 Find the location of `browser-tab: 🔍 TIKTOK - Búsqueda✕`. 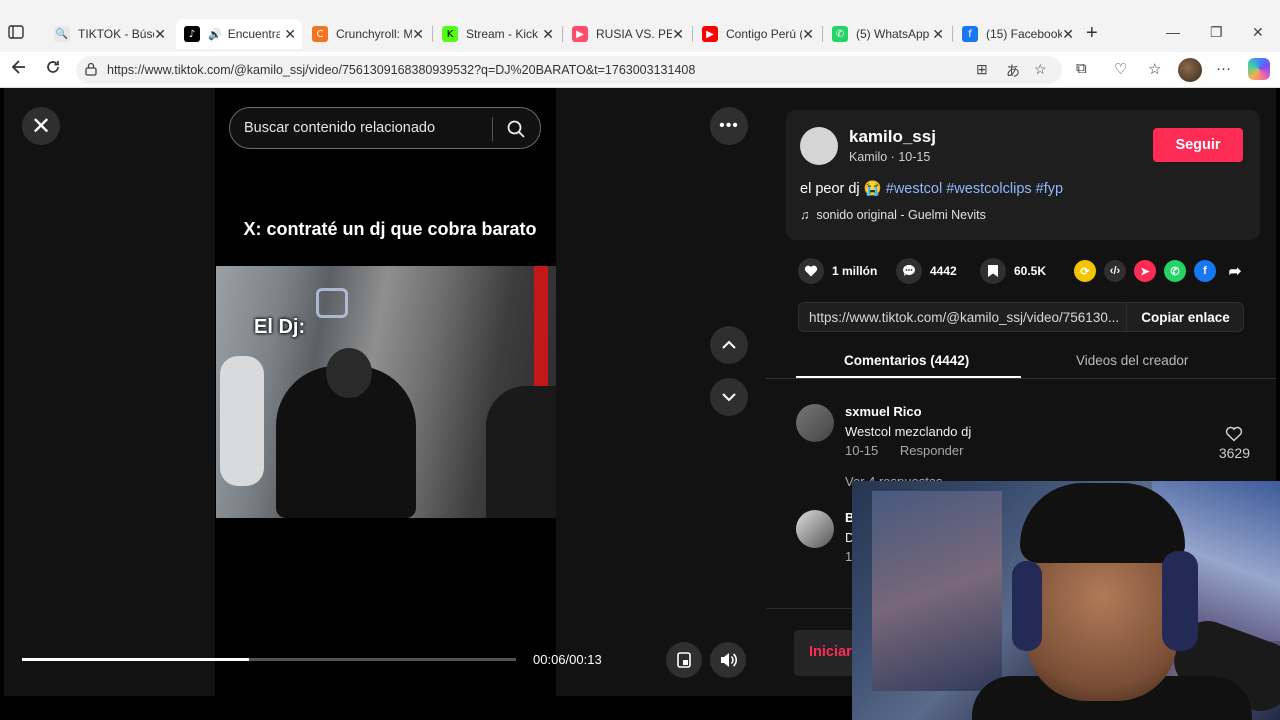

browser-tab: 🔍 TIKTOK - Búsqueda✕ is located at coordinates (109, 34).